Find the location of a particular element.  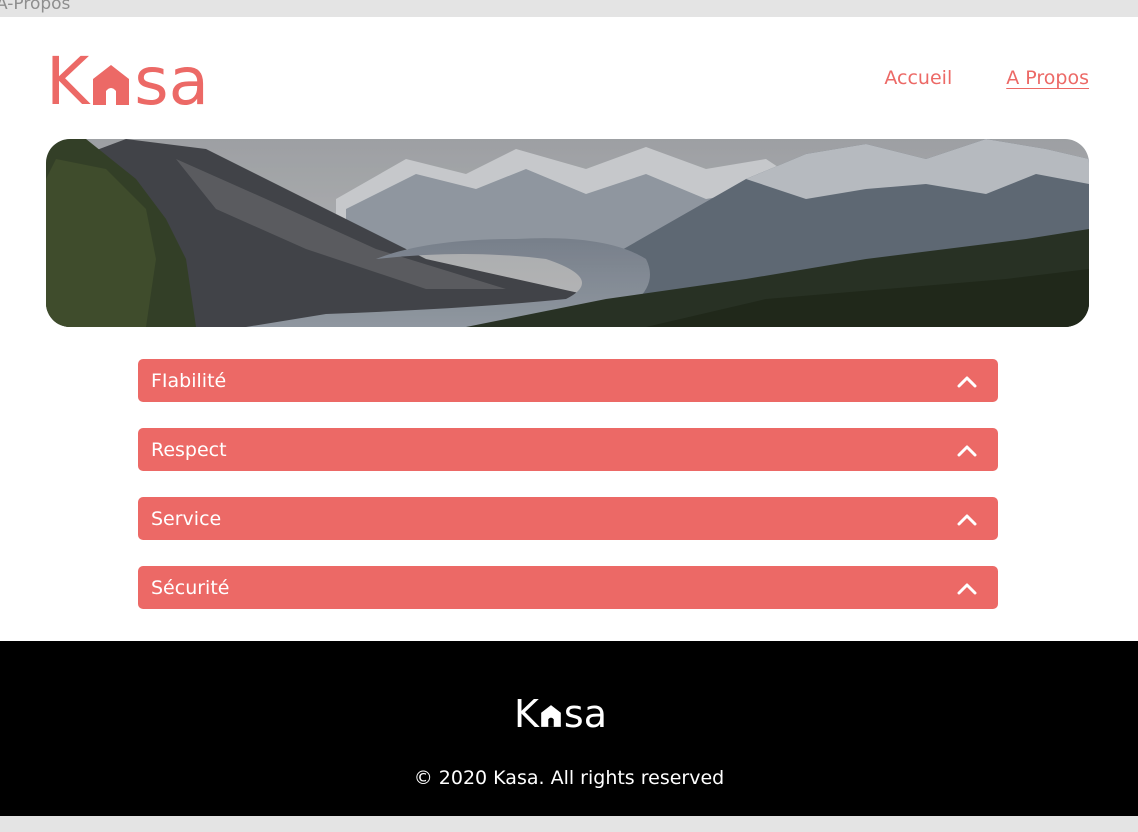

accordion-title: FIabilité is located at coordinates (189, 380).